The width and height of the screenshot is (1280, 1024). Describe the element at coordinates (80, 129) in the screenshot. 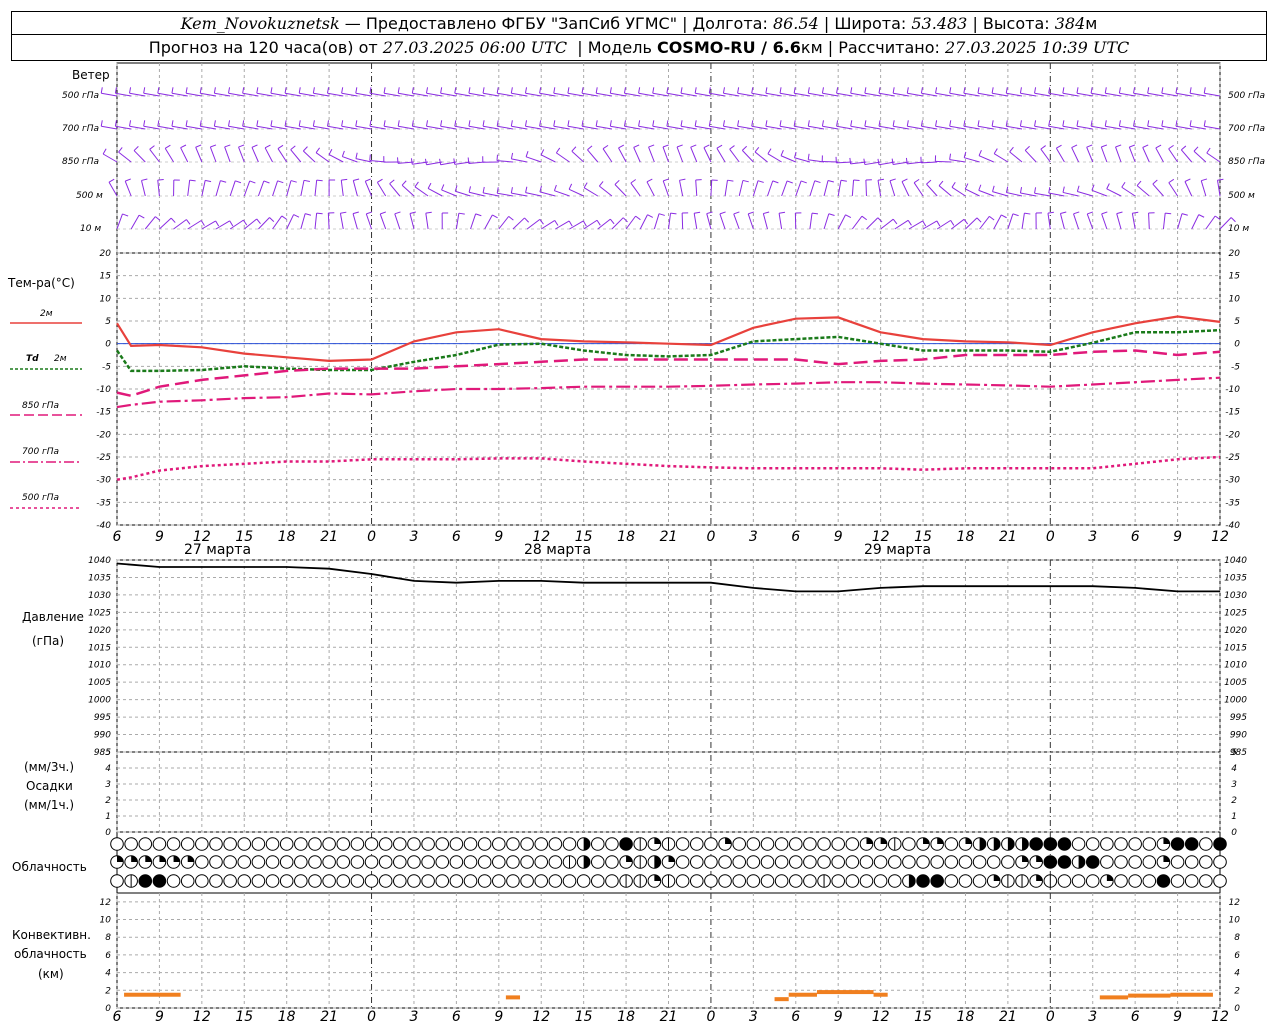

I see `wind-level-700hpa: 700 гПа` at that location.